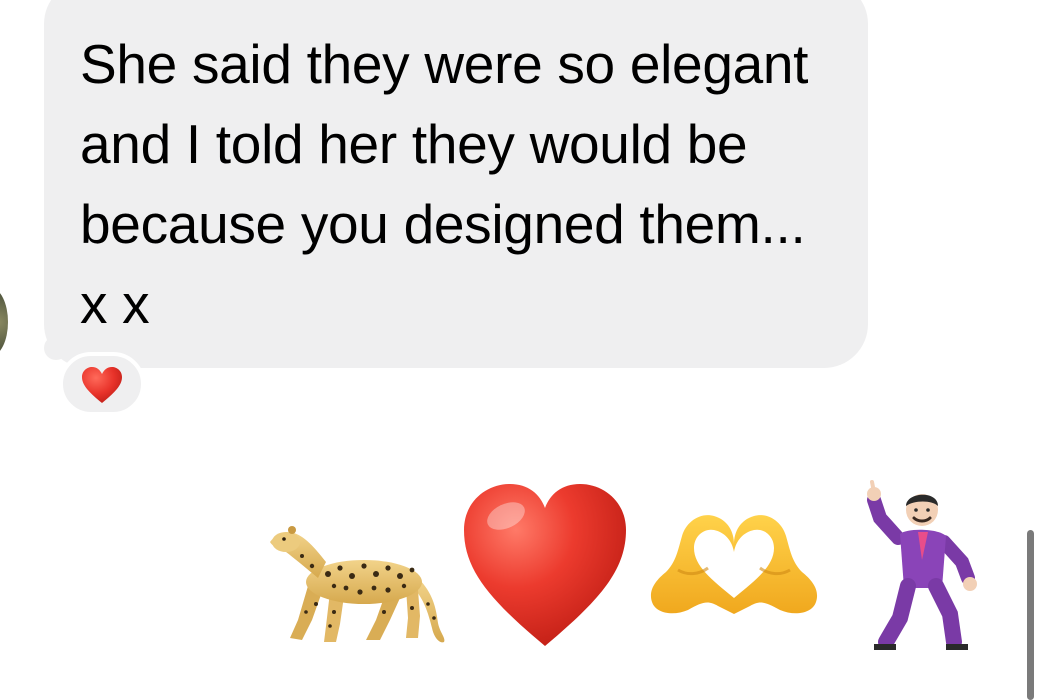 Image resolution: width=1040 pixels, height=700 pixels. Describe the element at coordinates (922, 565) in the screenshot. I see `man-dancing-emoji` at that location.